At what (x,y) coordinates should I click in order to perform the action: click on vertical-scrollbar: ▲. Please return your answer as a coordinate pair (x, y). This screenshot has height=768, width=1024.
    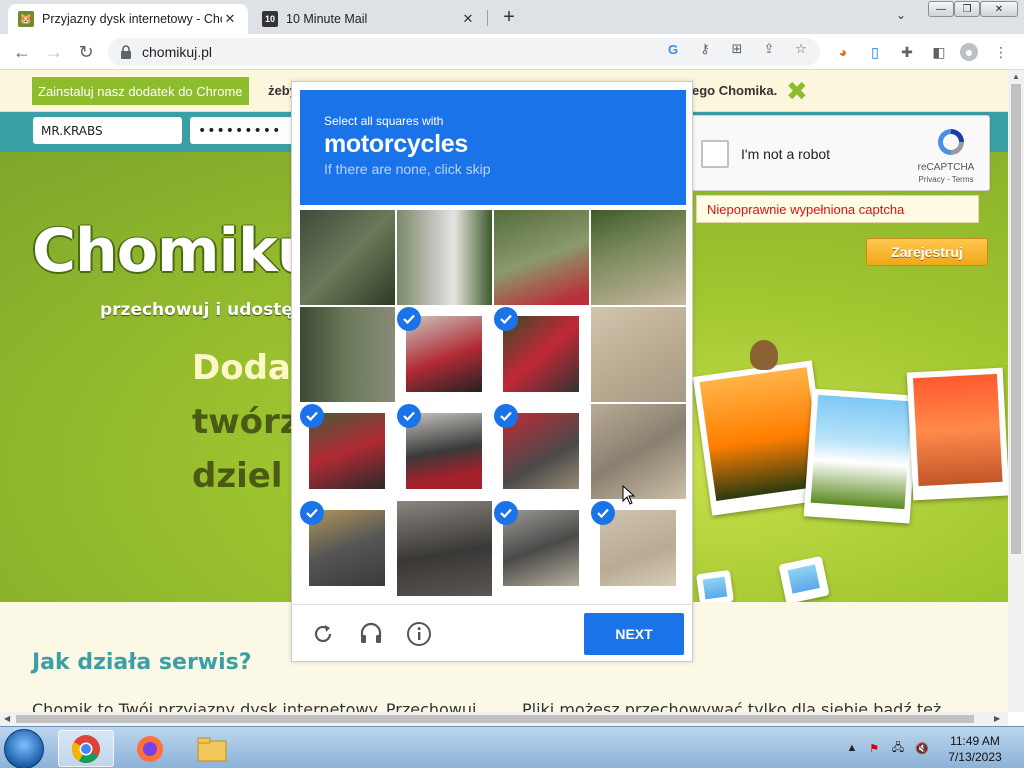
    Looking at the image, I should click on (1016, 391).